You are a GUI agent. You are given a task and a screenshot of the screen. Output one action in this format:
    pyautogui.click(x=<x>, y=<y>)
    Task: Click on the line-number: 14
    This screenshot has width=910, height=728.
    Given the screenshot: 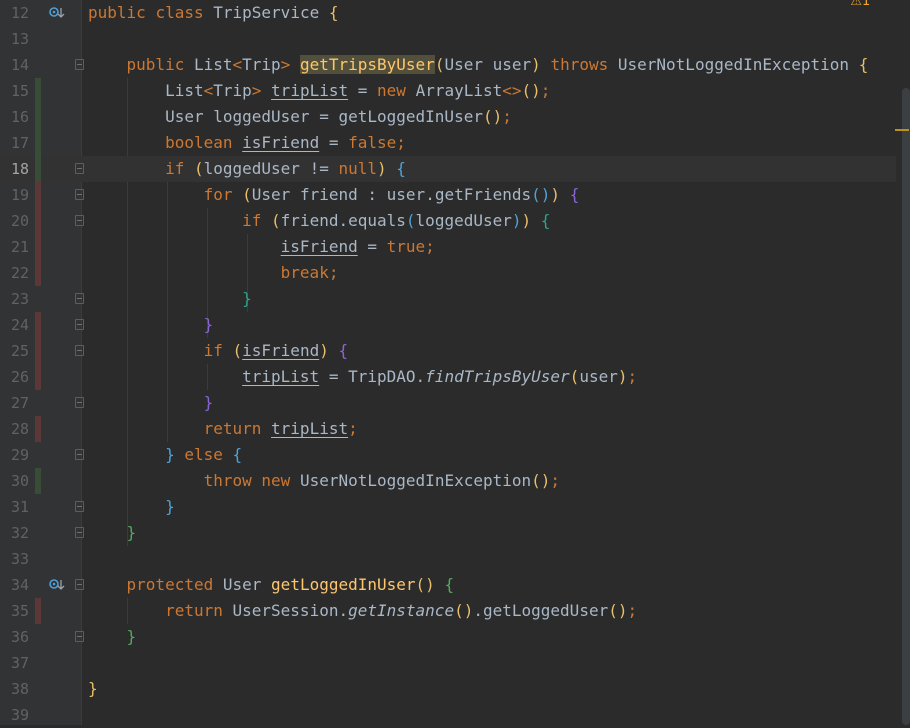 What is the action you would take?
    pyautogui.click(x=19, y=65)
    